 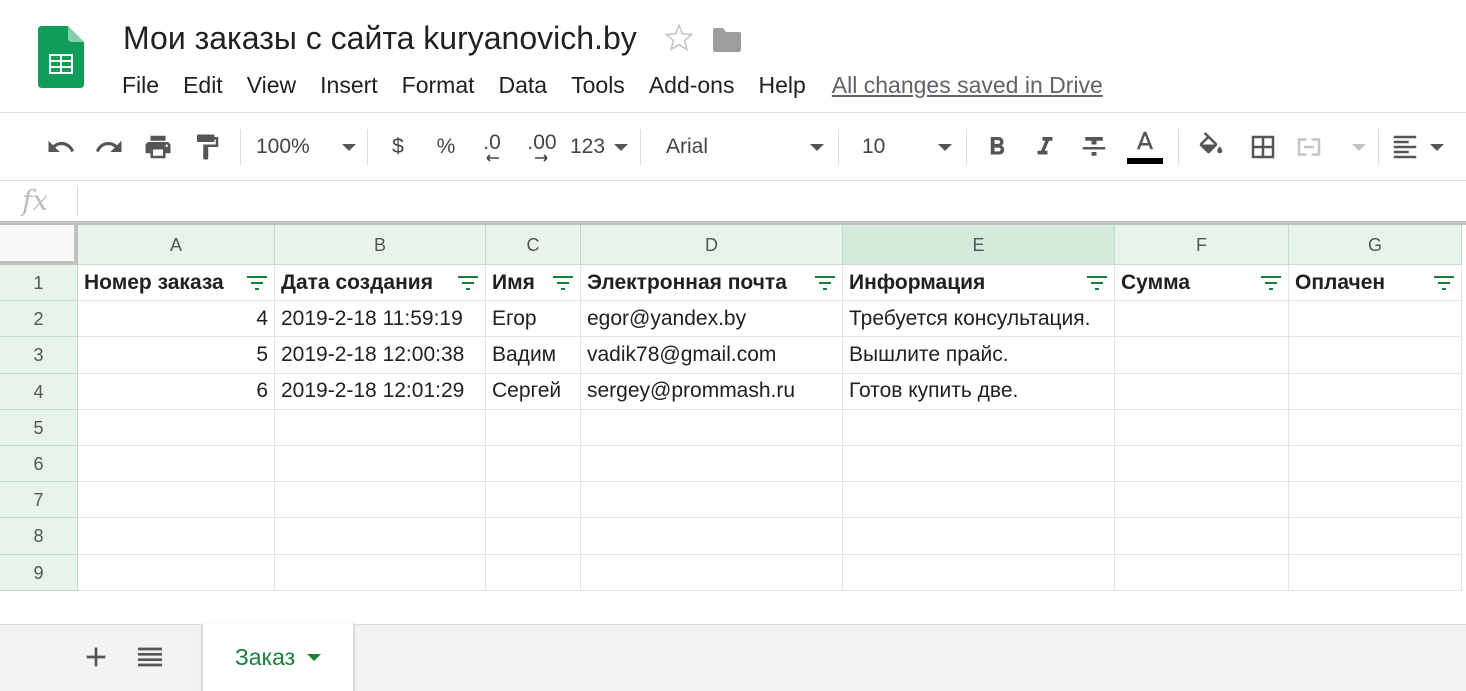 I want to click on redo-button, so click(x=109, y=147).